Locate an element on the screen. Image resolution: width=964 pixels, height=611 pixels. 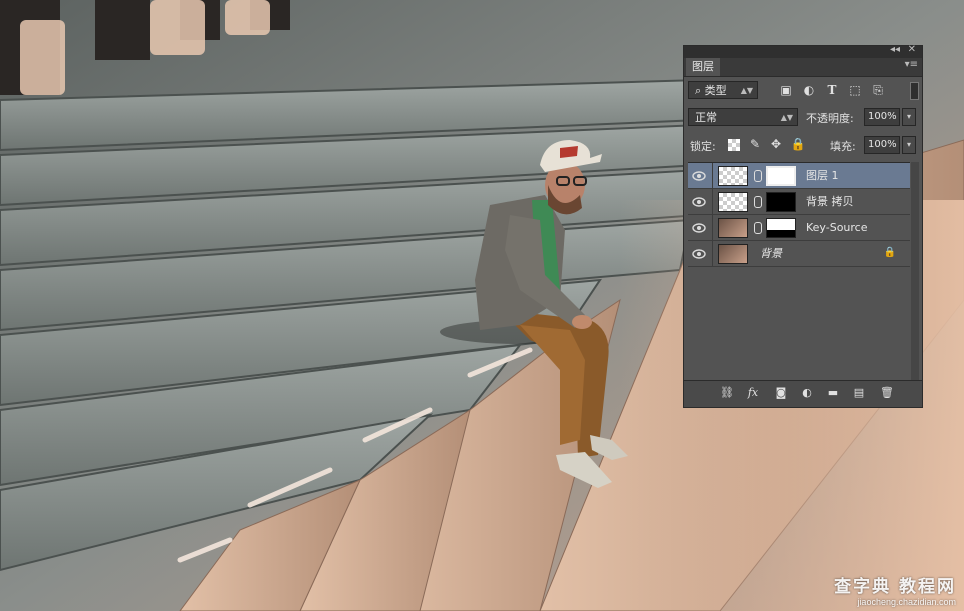
watermark-title: 查字典 教程网 is located at coordinates (895, 587).